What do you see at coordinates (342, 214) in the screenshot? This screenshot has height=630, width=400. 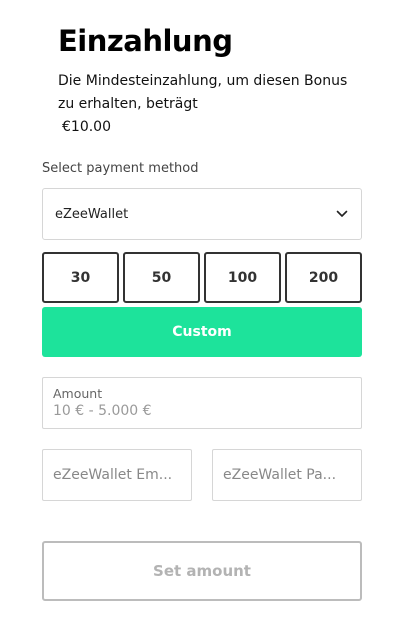 I see `chevron-down-icon` at bounding box center [342, 214].